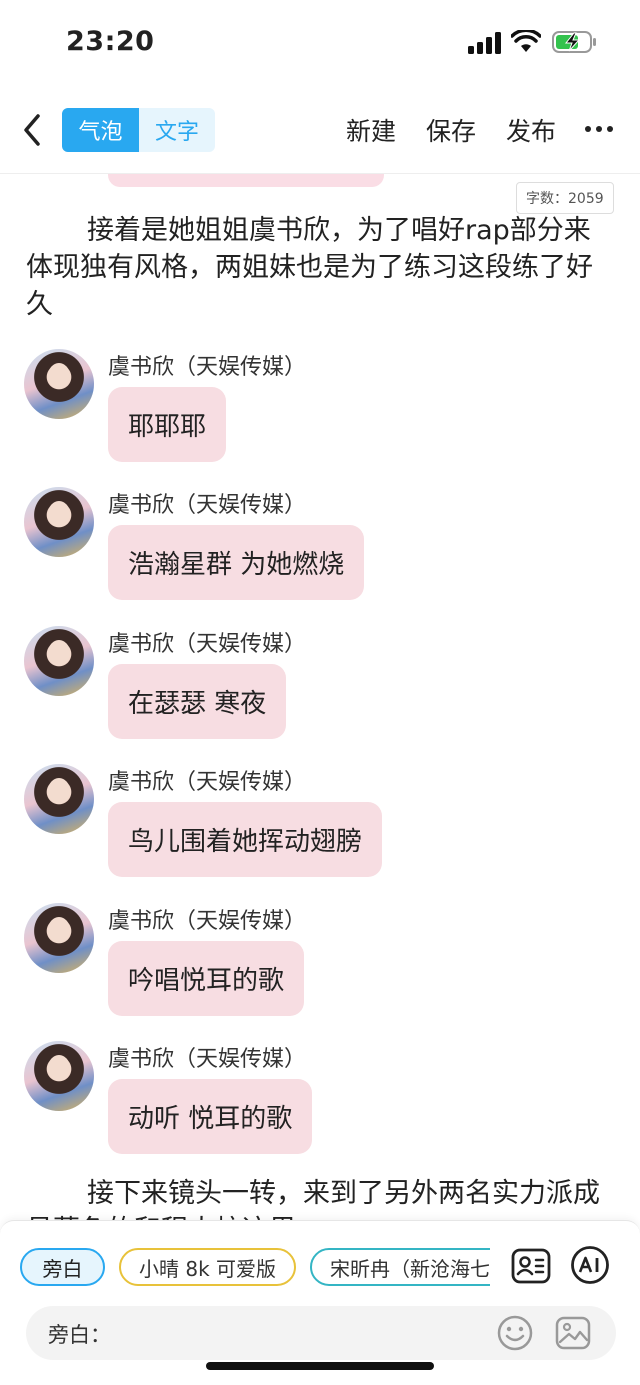 Image resolution: width=640 pixels, height=1385 pixels. I want to click on message-bubble: 在瑟瑟 寒夜, so click(197, 701).